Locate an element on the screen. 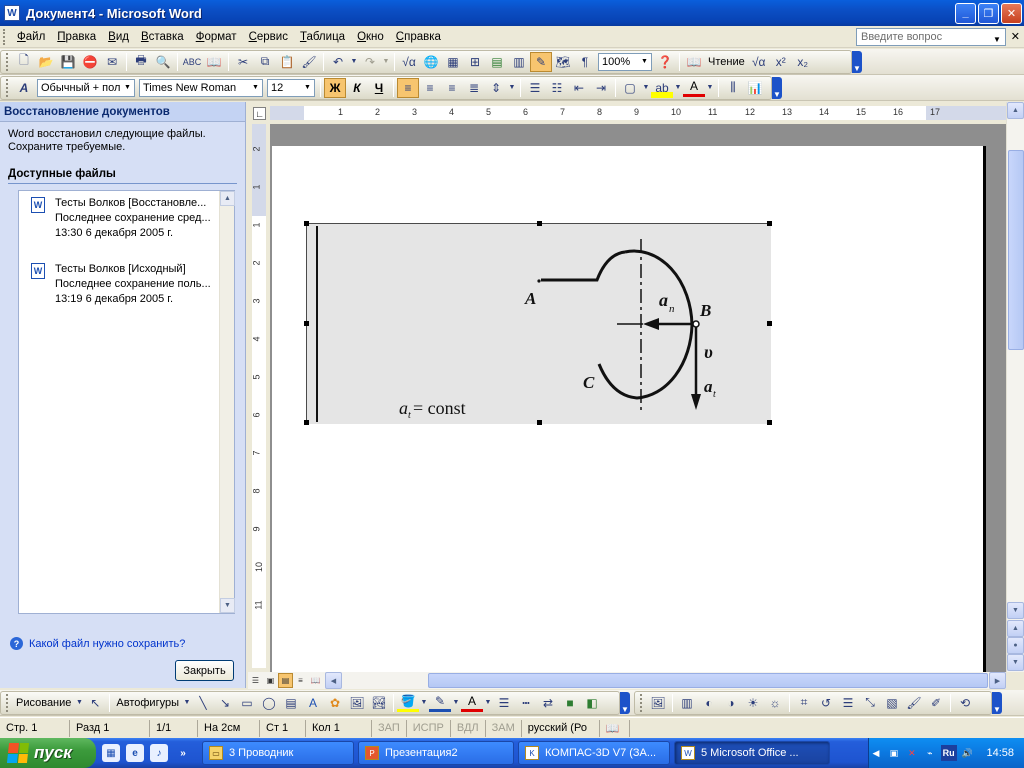  tray-back-icon: ◀ is located at coordinates (876, 753).